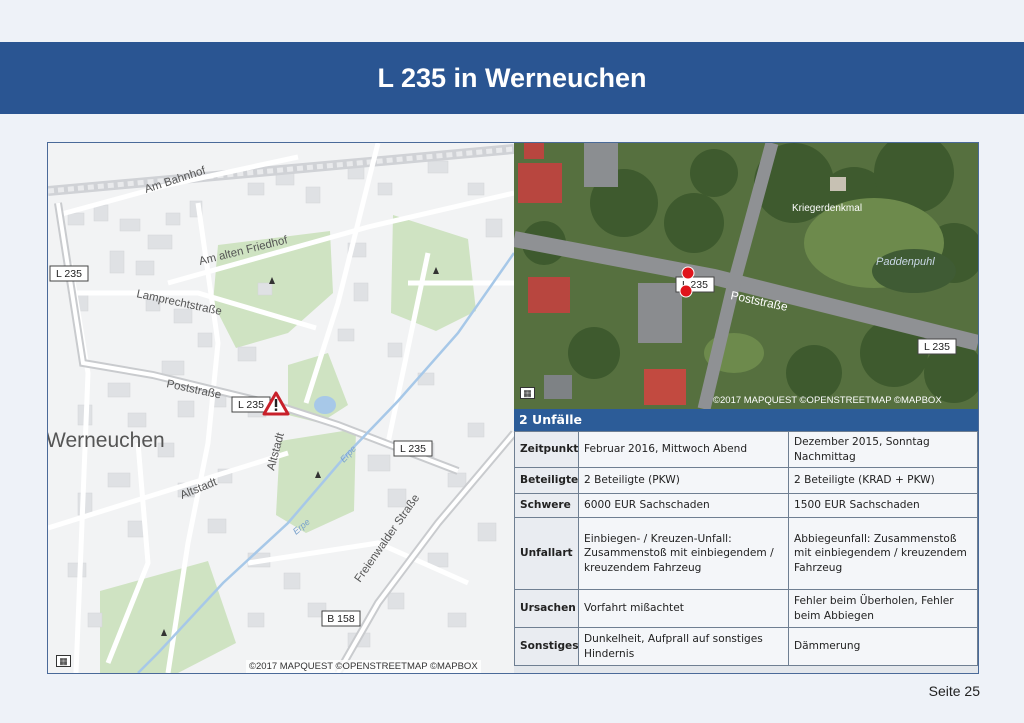 The width and height of the screenshot is (1024, 723). Describe the element at coordinates (546, 608) in the screenshot. I see `row-label: Ursachen` at that location.